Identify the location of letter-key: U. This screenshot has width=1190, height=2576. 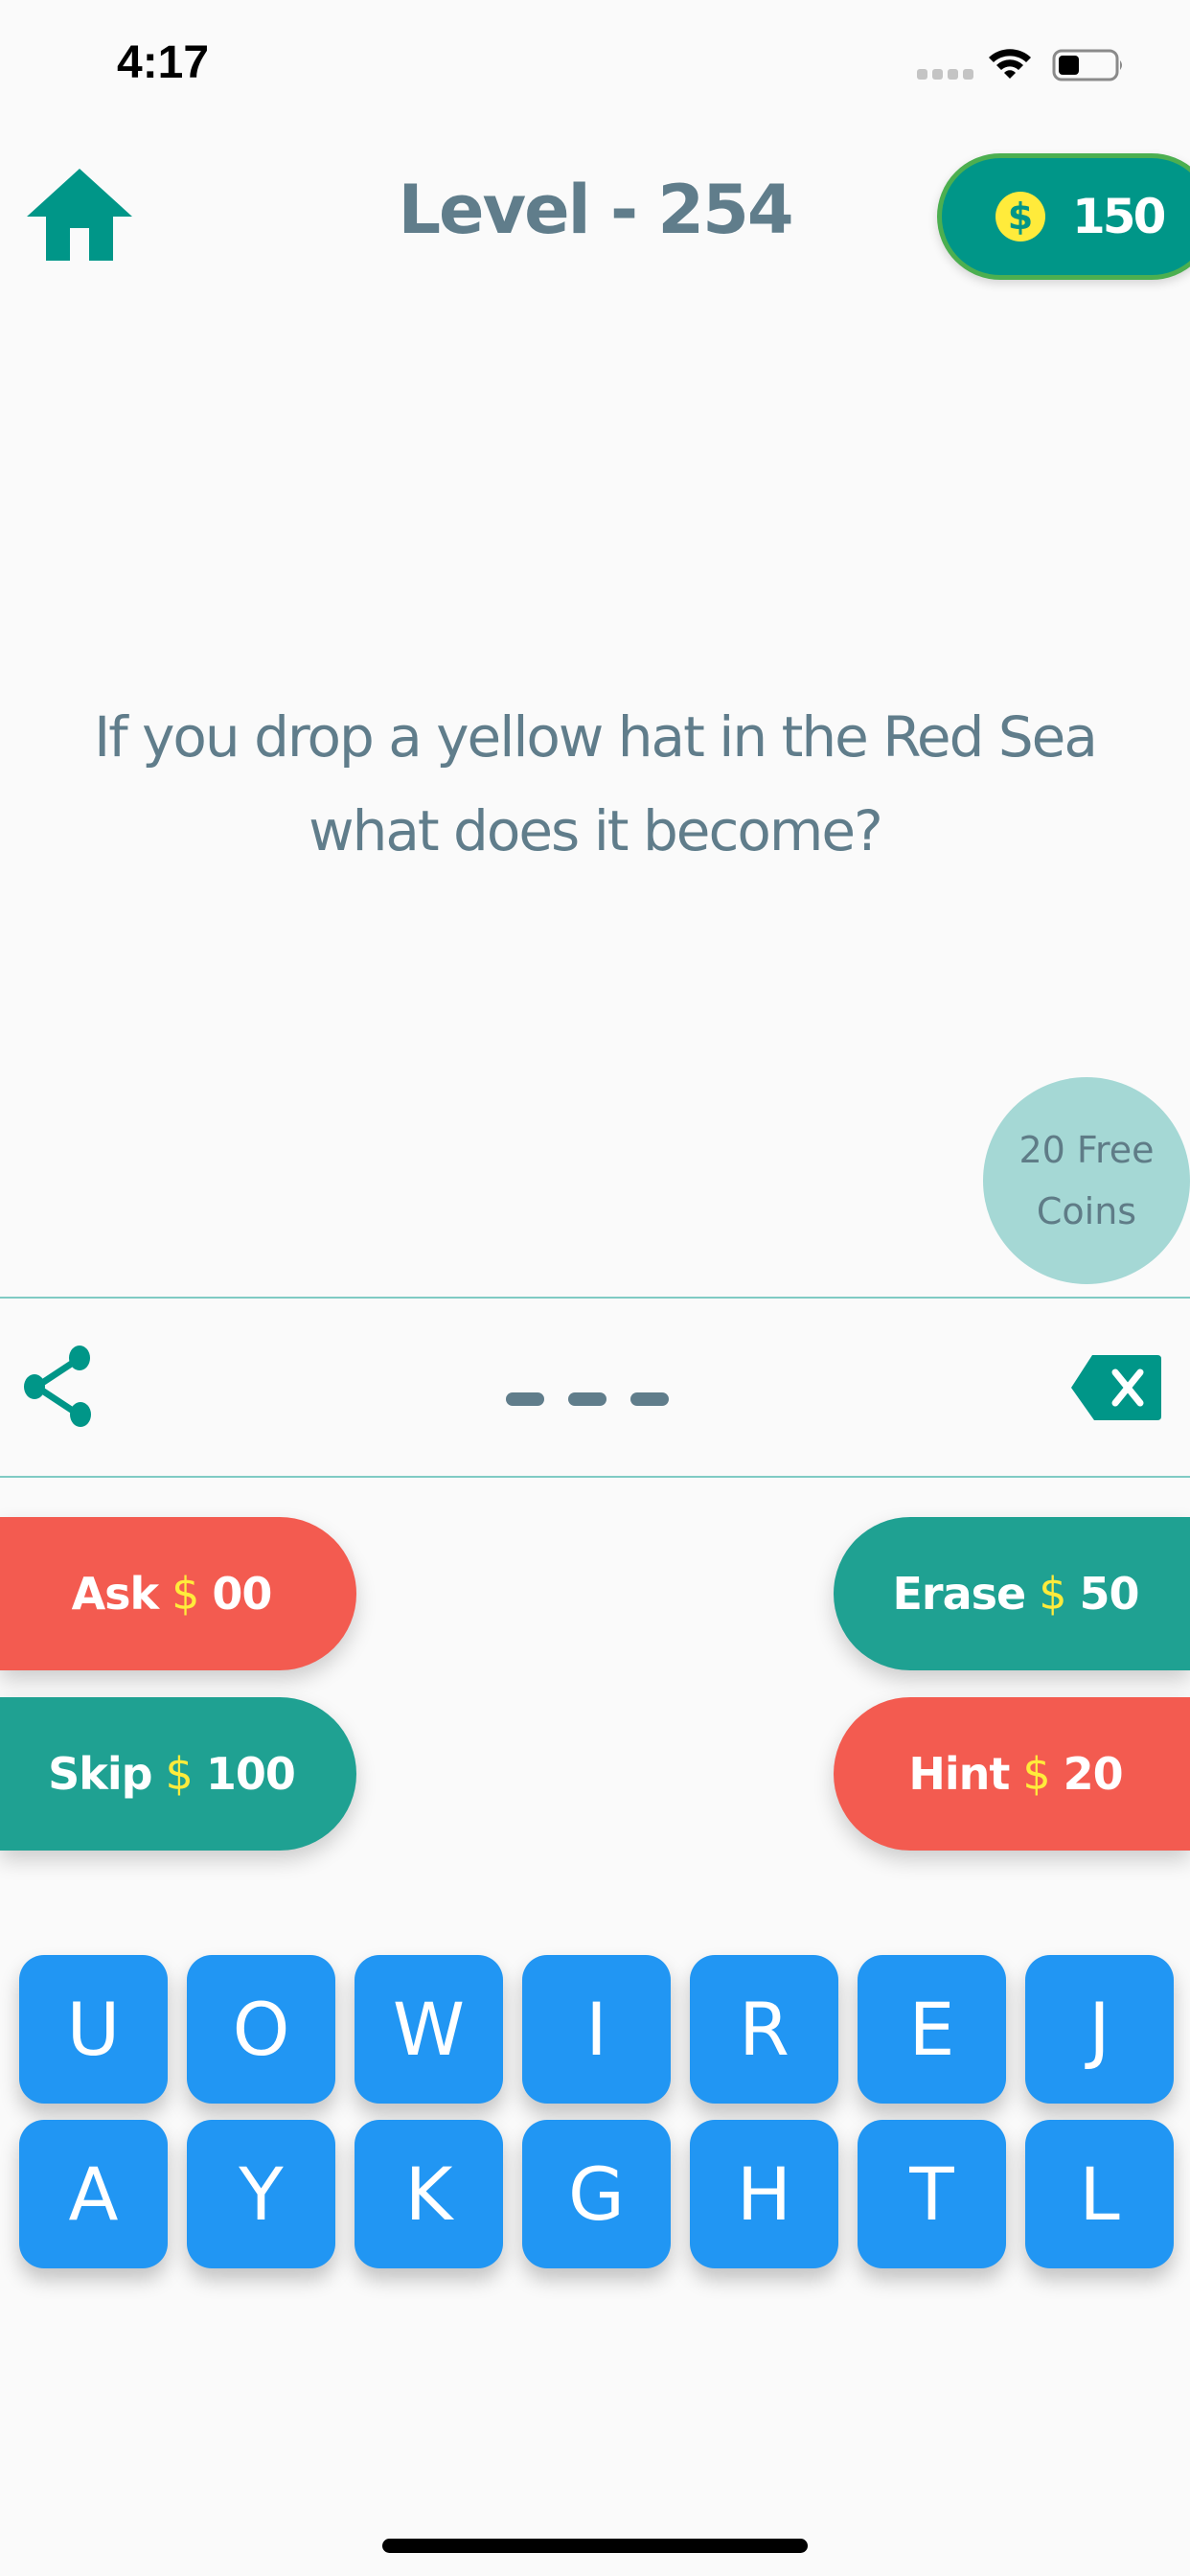
(93, 2029).